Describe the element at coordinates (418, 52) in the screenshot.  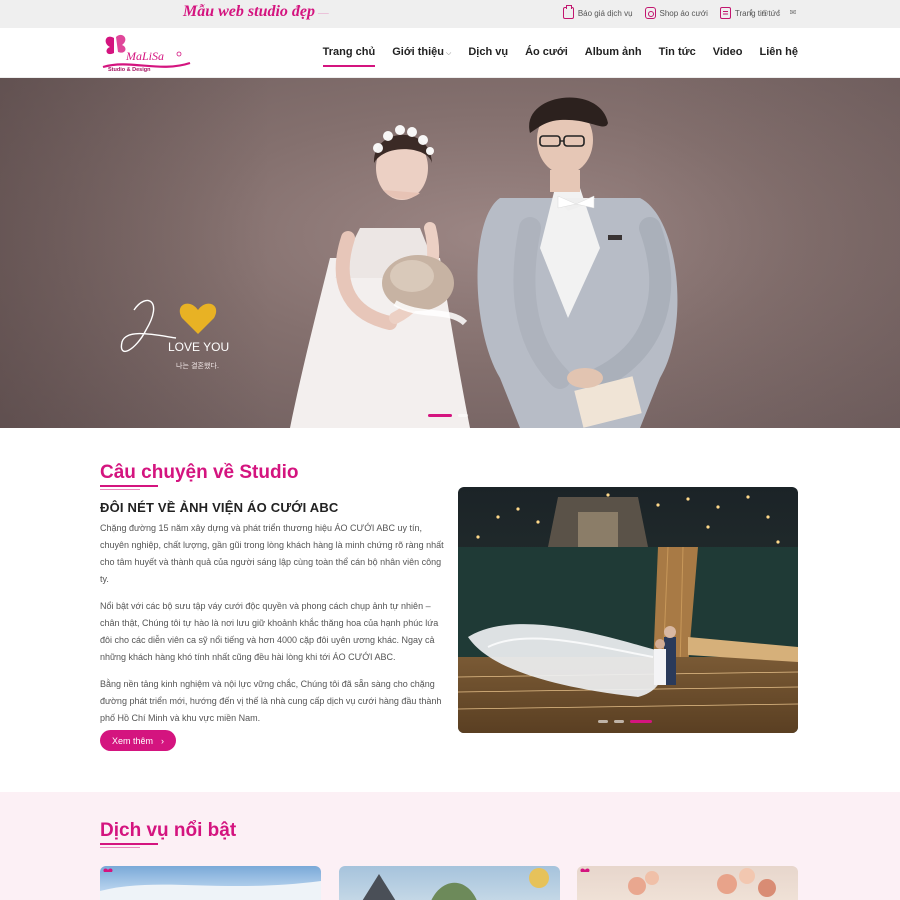
I see `nav-label: Giới thiệu` at that location.